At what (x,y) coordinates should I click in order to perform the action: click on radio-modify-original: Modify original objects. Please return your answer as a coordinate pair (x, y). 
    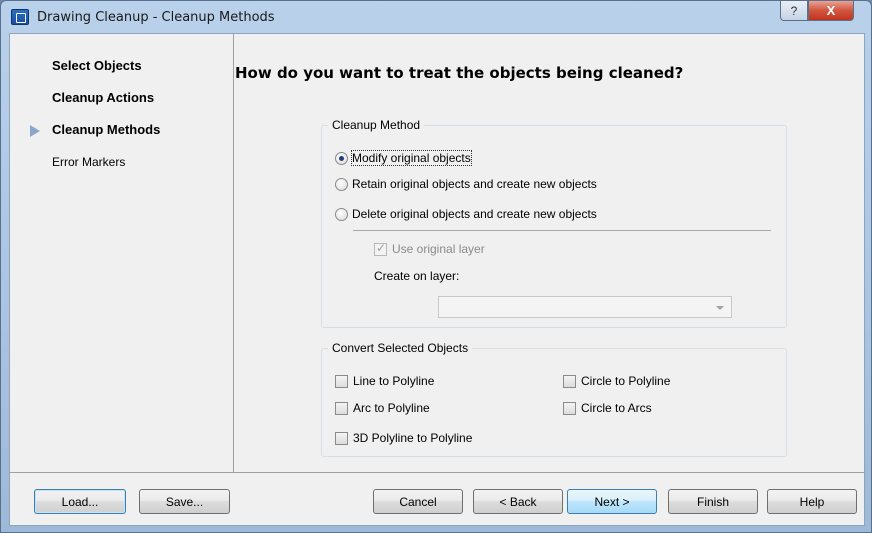
    Looking at the image, I should click on (403, 158).